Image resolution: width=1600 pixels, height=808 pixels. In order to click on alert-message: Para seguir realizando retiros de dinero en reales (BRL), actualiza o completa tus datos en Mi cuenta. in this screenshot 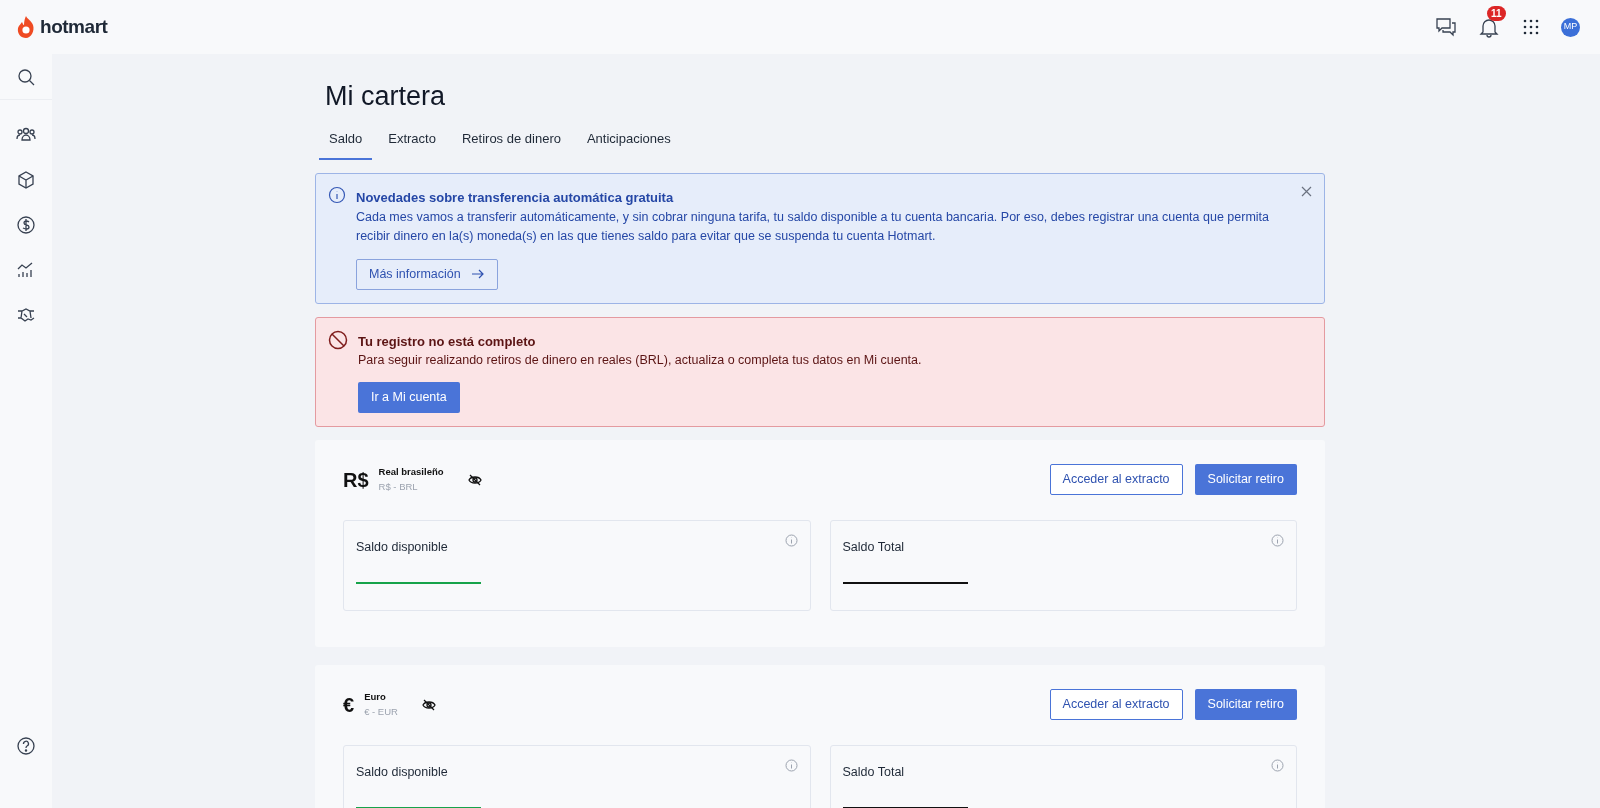, I will do `click(640, 360)`.